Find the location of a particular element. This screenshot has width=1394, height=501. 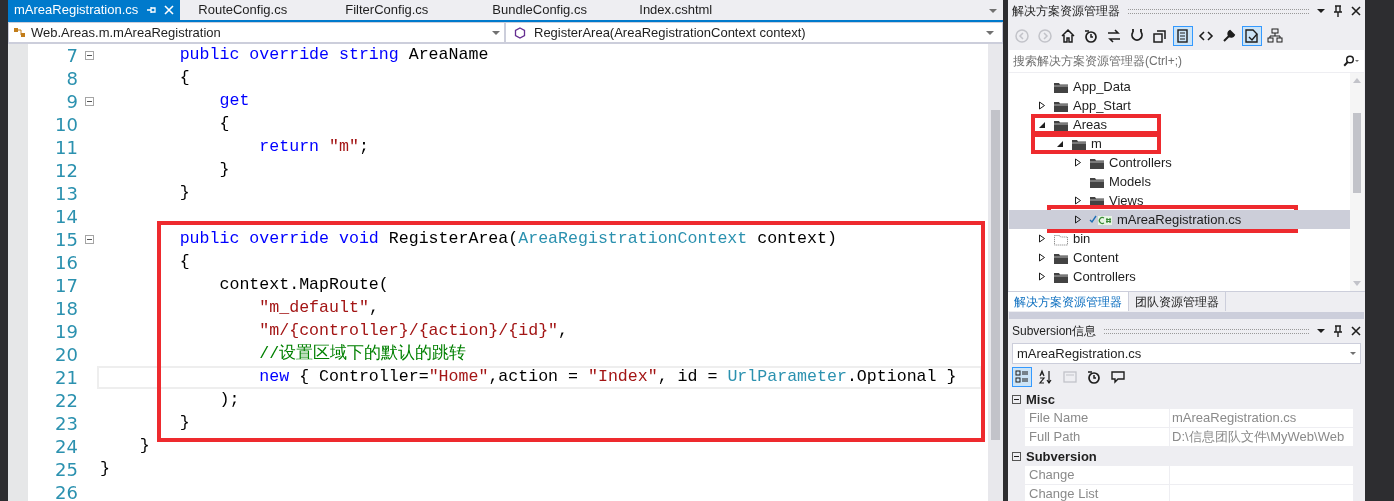

forward-icon is located at coordinates (1045, 36).